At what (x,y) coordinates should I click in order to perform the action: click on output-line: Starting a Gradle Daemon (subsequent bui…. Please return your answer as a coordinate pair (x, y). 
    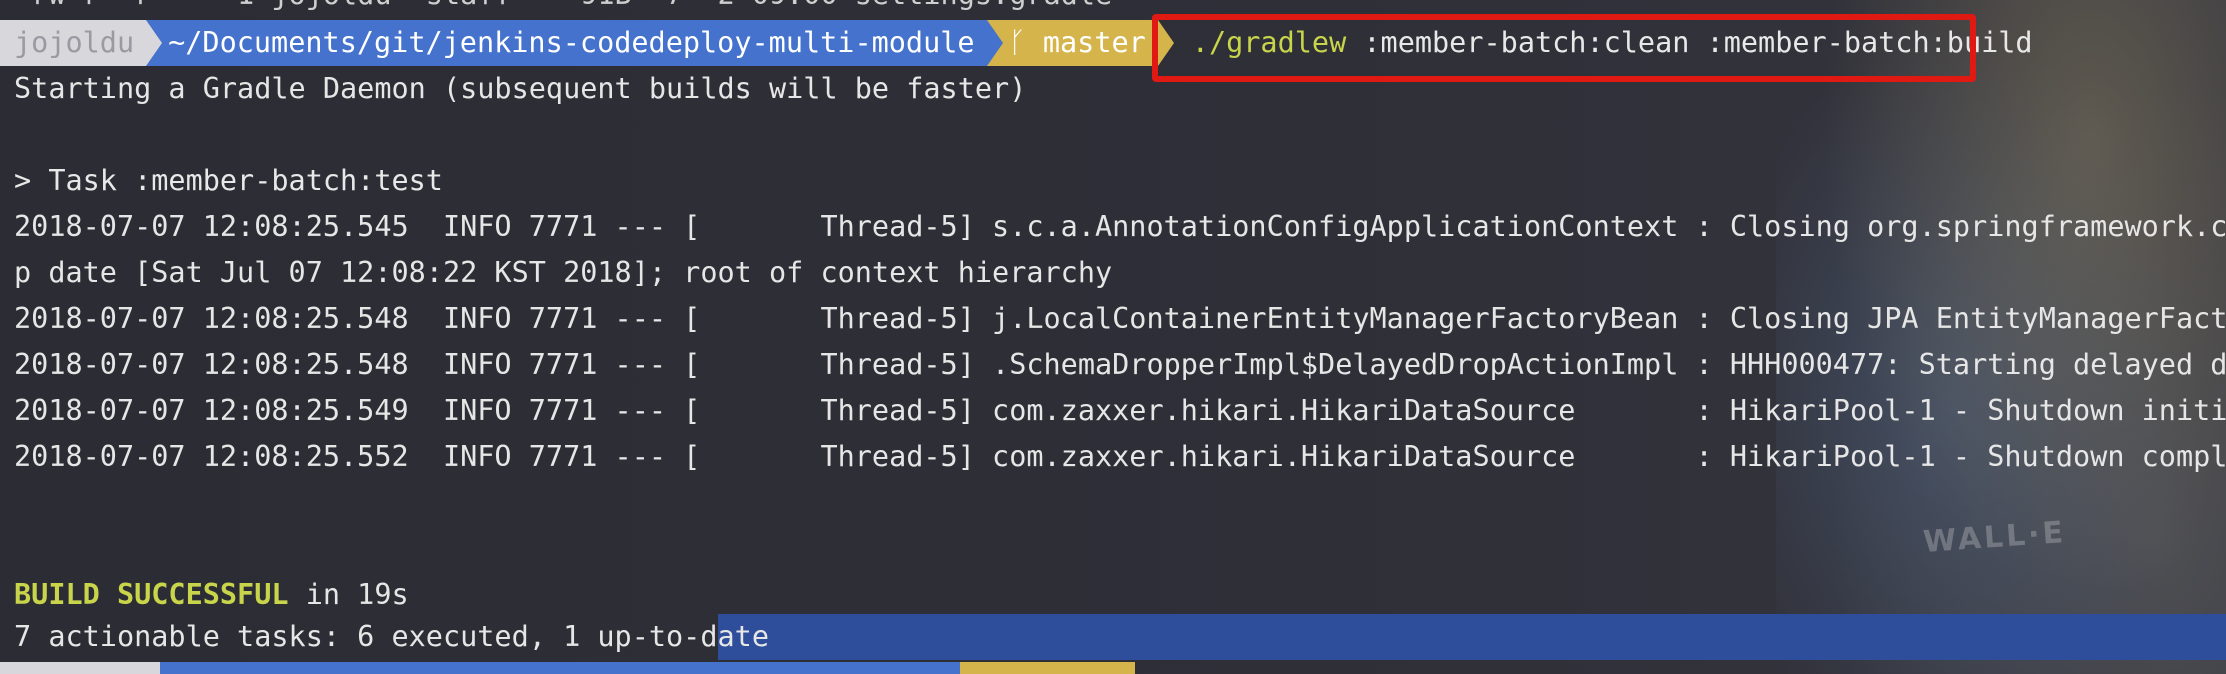
    Looking at the image, I should click on (520, 88).